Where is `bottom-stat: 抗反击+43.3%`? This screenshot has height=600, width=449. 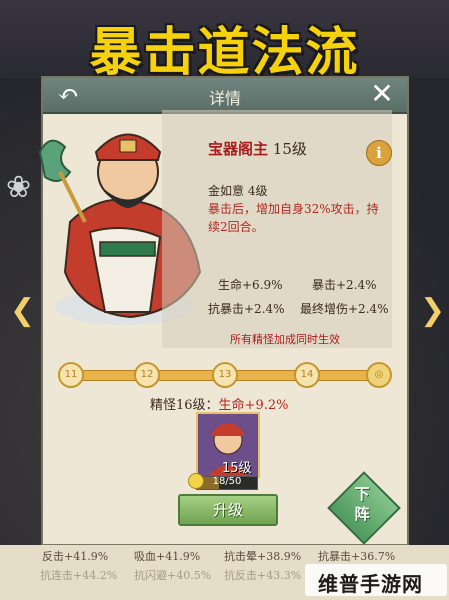
bottom-stat: 抗反击+43.3% is located at coordinates (263, 575).